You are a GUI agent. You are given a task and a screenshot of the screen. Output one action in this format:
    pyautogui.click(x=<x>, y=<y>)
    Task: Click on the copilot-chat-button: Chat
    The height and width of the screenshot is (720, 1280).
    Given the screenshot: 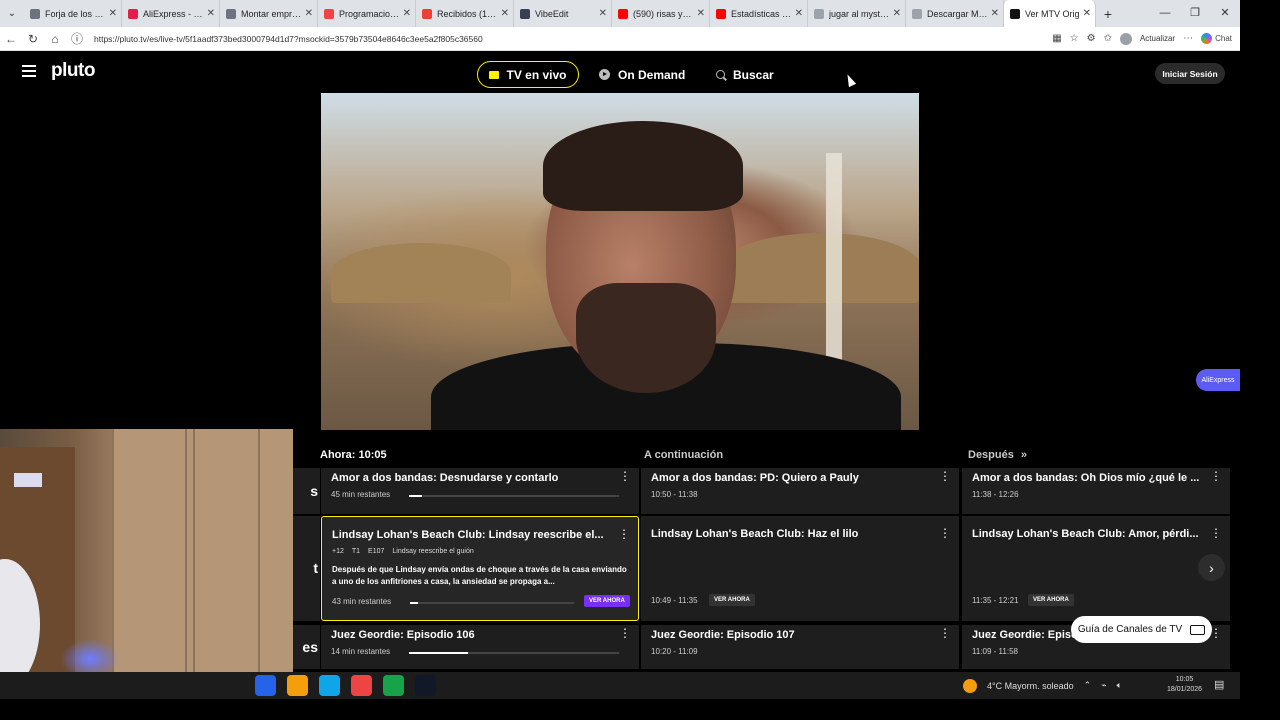 What is the action you would take?
    pyautogui.click(x=1216, y=38)
    